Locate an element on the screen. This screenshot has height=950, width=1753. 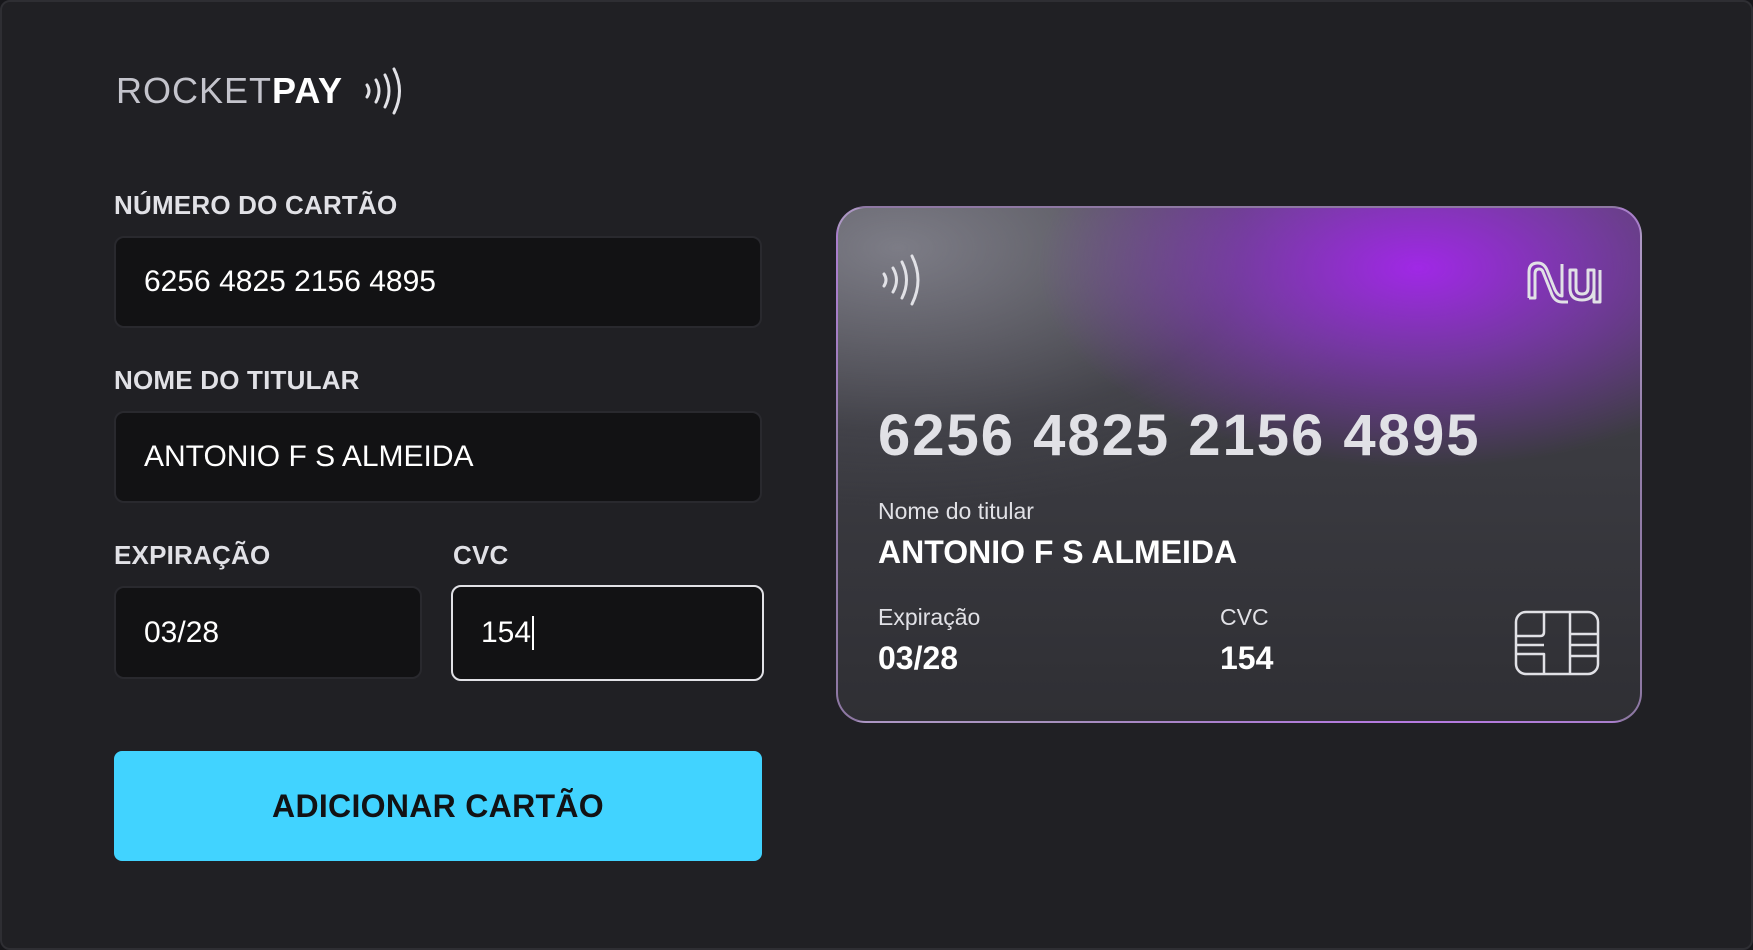
holder-name-input: ANTONIO F S ALMEIDA is located at coordinates (438, 457).